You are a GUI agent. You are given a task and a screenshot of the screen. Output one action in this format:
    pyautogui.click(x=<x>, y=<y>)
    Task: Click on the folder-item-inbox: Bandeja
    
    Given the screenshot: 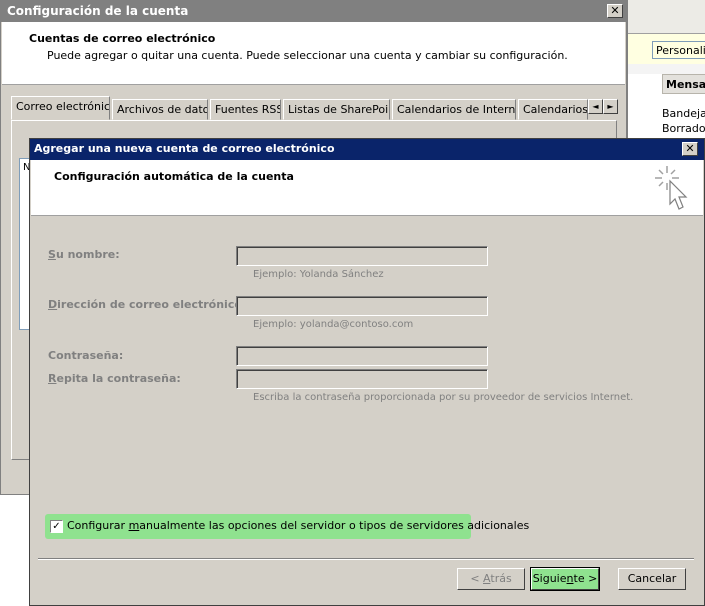 What is the action you would take?
    pyautogui.click(x=683, y=113)
    